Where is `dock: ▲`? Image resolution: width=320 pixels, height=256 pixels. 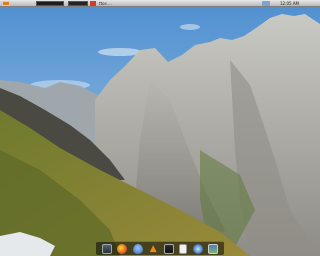 dock: ▲ is located at coordinates (160, 248).